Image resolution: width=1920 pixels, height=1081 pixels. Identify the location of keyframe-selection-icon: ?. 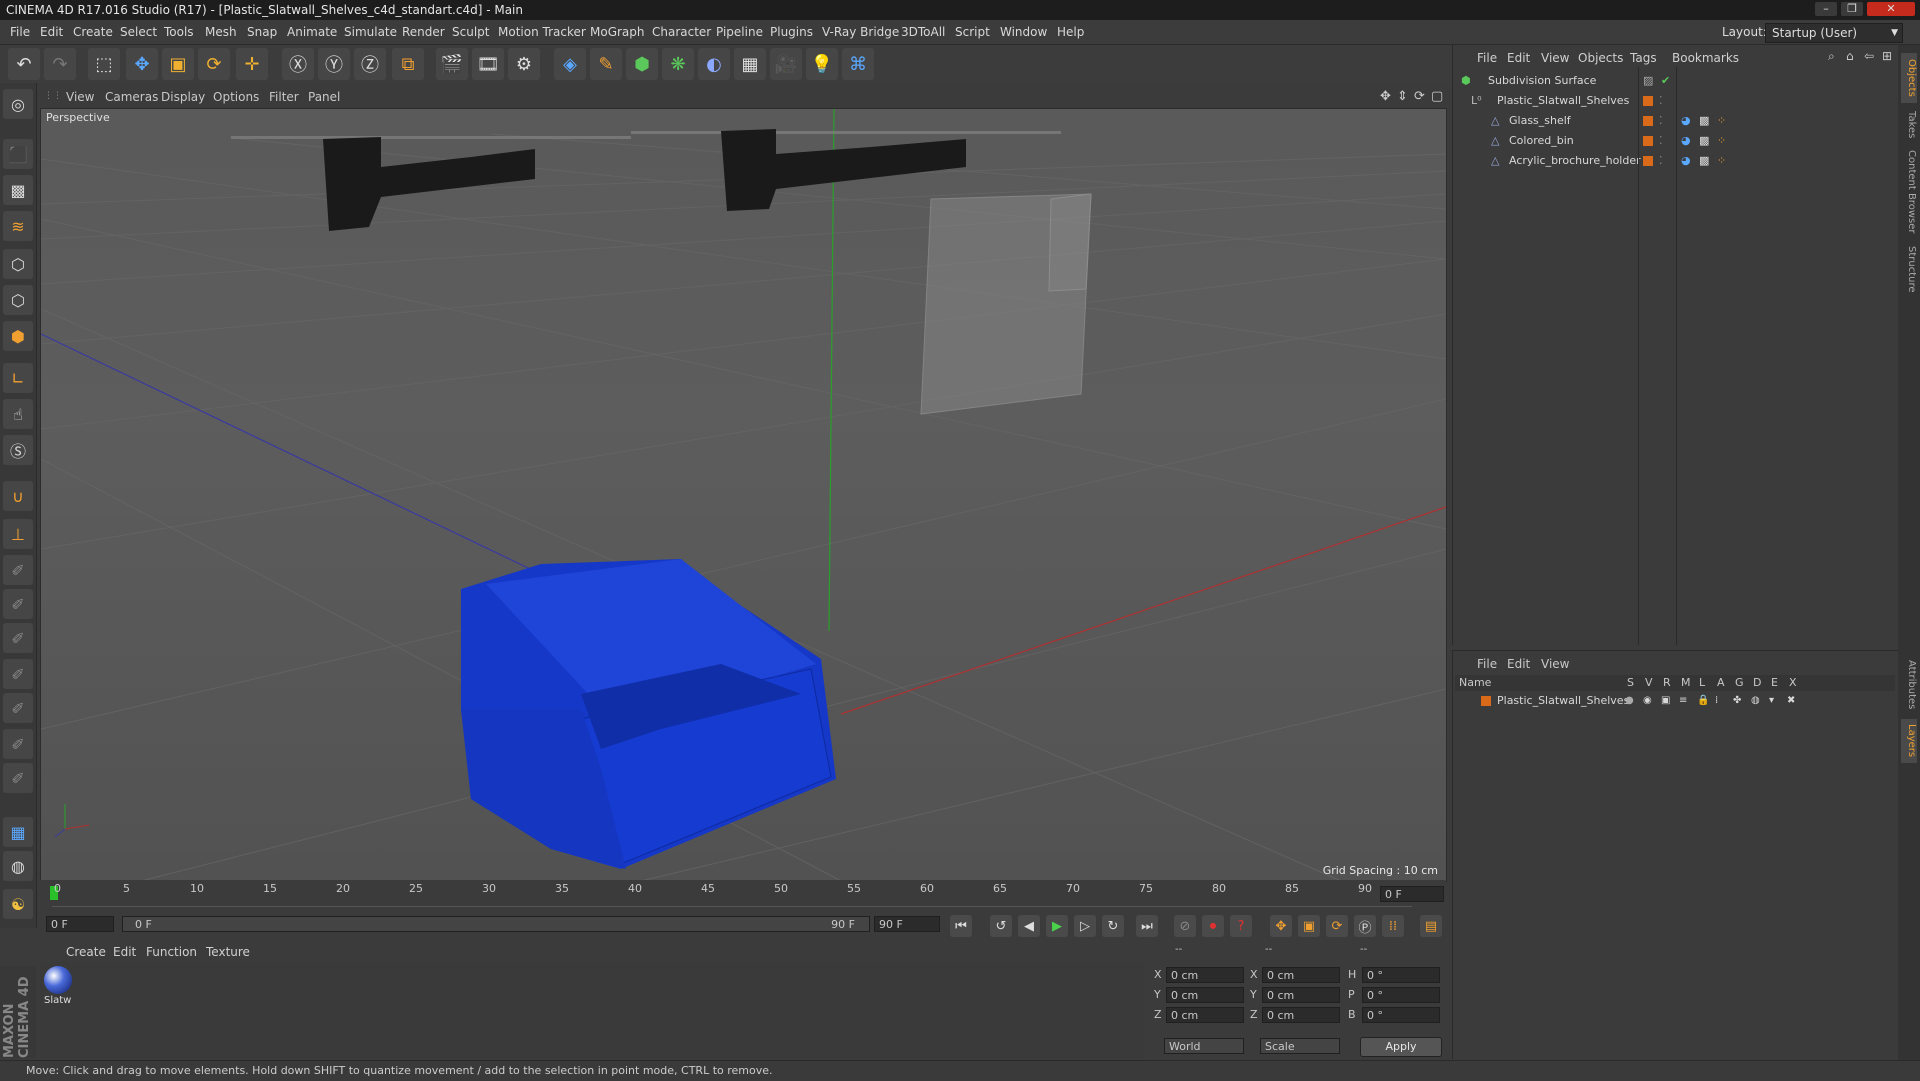
(1241, 926).